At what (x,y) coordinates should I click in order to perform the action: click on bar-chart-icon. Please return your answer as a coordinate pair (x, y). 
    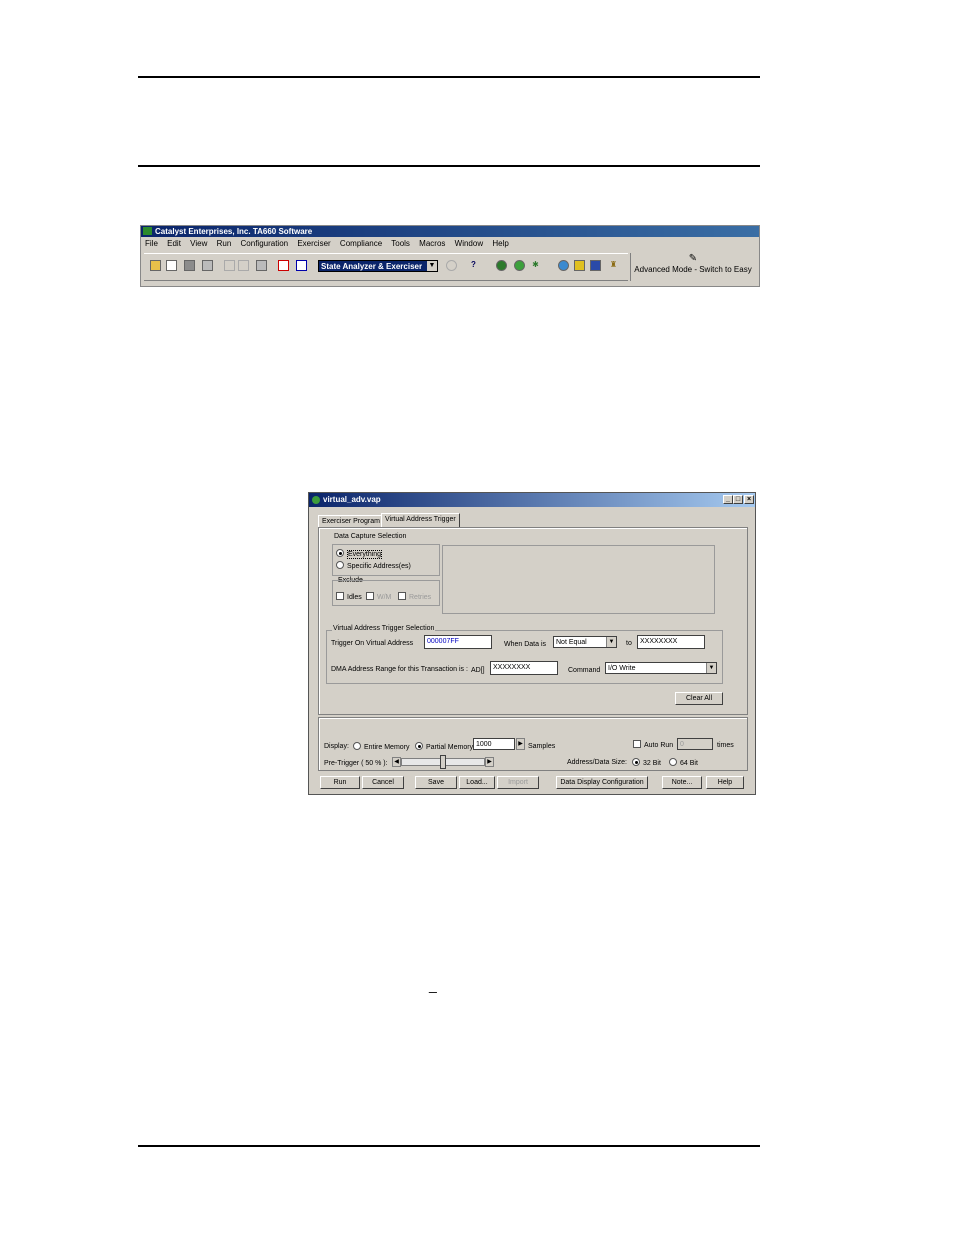
    Looking at the image, I should click on (579, 265).